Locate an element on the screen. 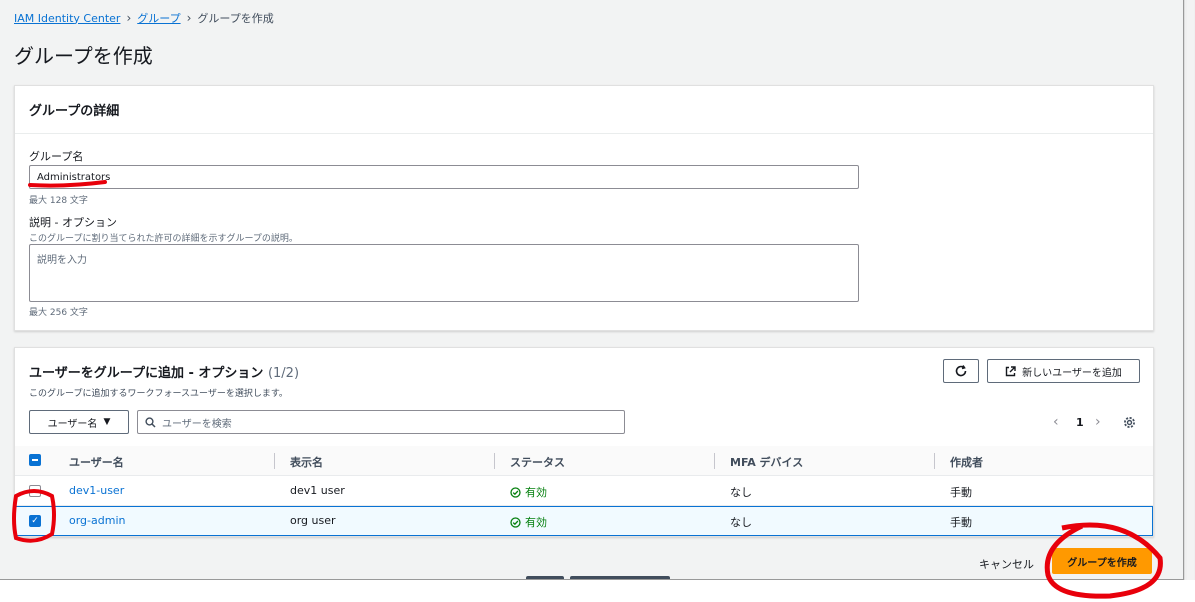  filter-property-label: ユーザー名 is located at coordinates (72, 424).